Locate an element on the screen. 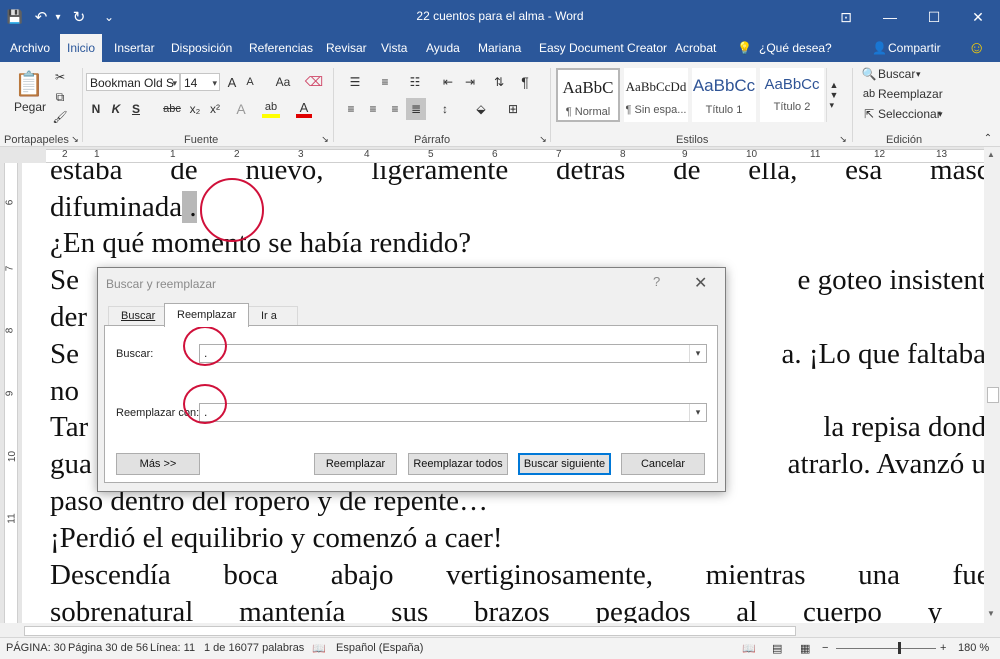 The width and height of the screenshot is (1000, 659). style-titulo-1: AaBbCc Título 1 is located at coordinates (724, 95).